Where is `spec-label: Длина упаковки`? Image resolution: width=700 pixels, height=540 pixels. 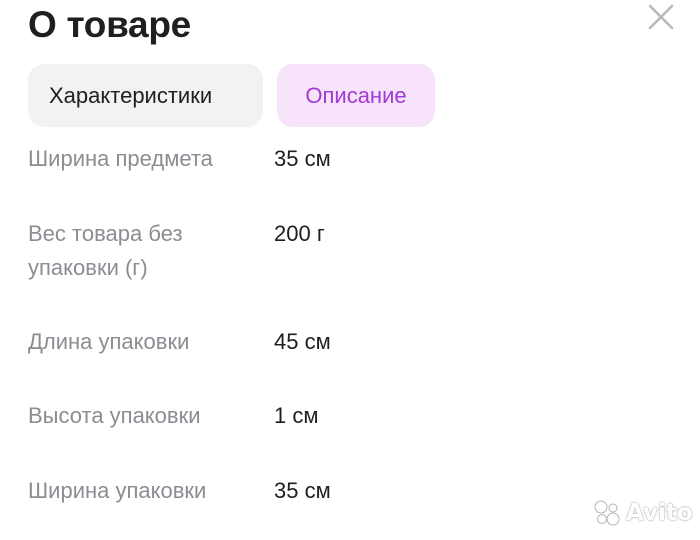
spec-label: Длина упаковки is located at coordinates (109, 341).